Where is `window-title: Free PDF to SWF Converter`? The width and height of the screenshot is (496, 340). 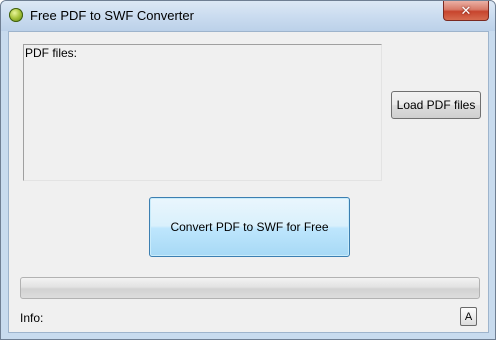 window-title: Free PDF to SWF Converter is located at coordinates (112, 15).